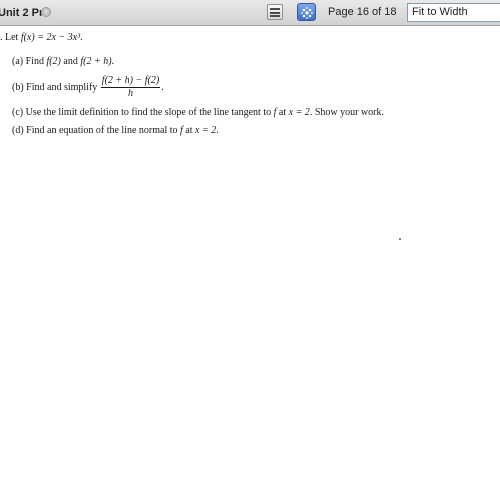 This screenshot has width=500, height=500. Describe the element at coordinates (81, 37) in the screenshot. I see `problem-intro-suffix: .` at that location.